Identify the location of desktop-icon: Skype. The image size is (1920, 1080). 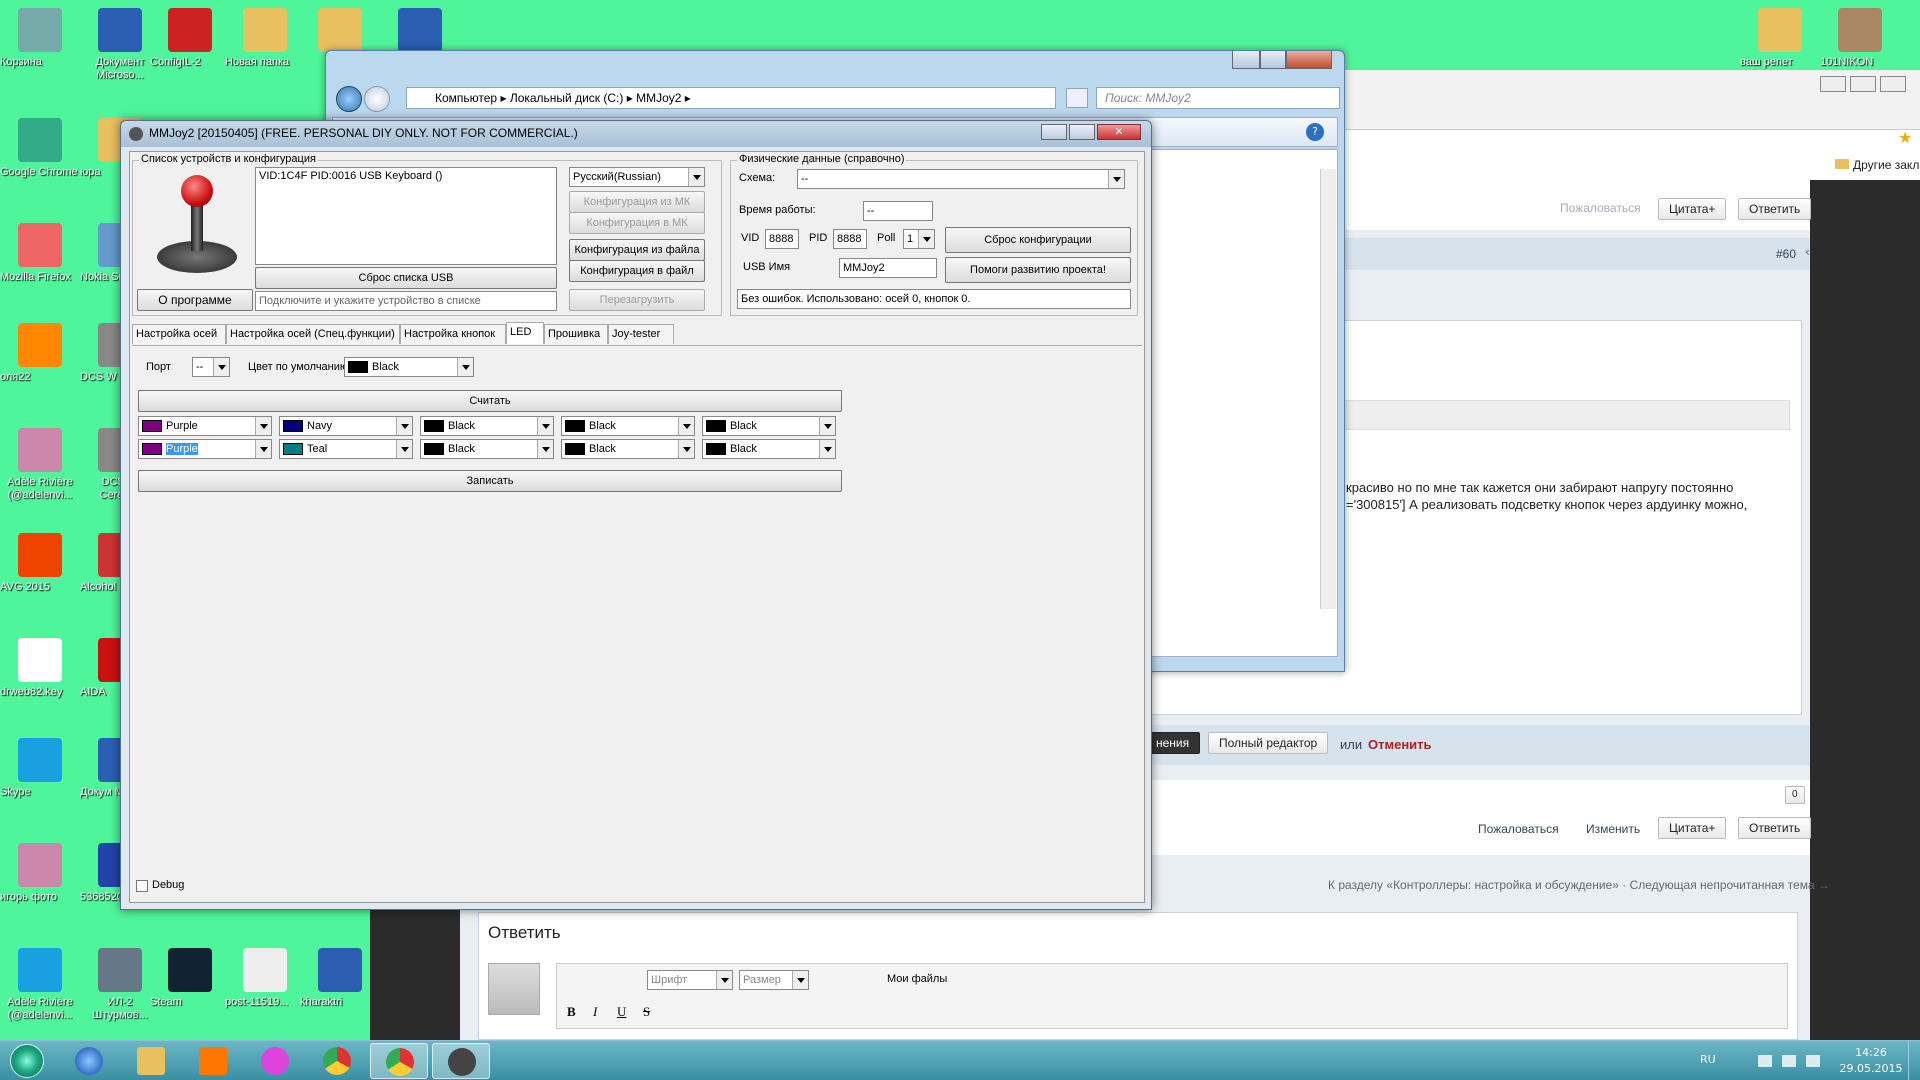
(40, 768).